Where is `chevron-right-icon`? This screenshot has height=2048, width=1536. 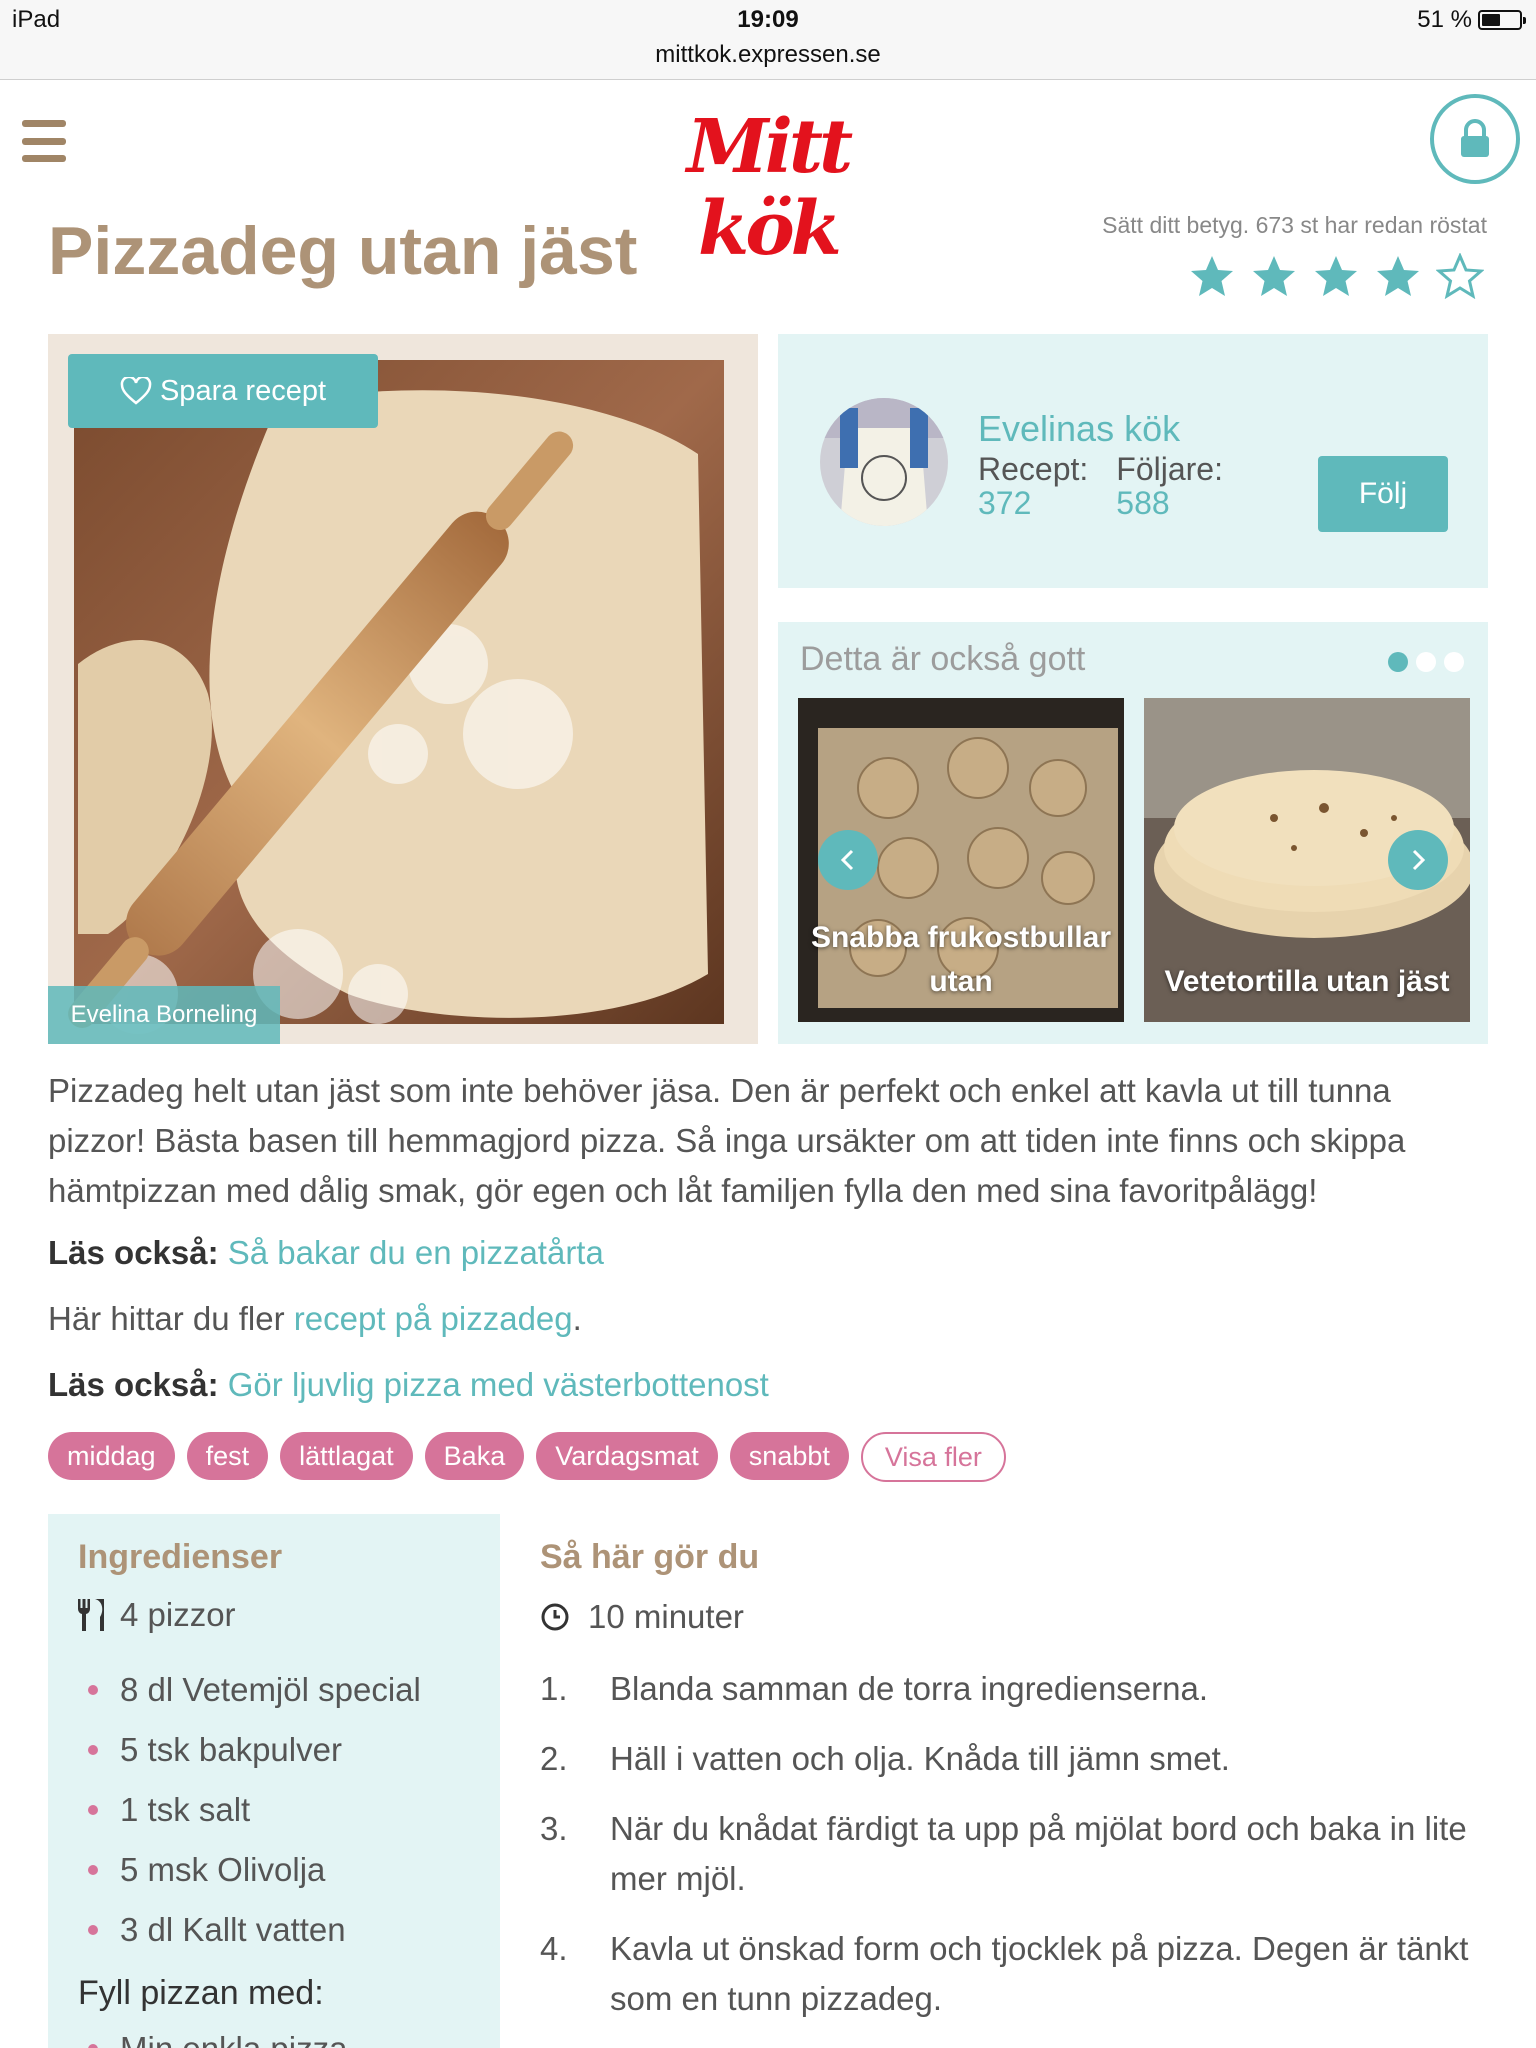 chevron-right-icon is located at coordinates (1419, 860).